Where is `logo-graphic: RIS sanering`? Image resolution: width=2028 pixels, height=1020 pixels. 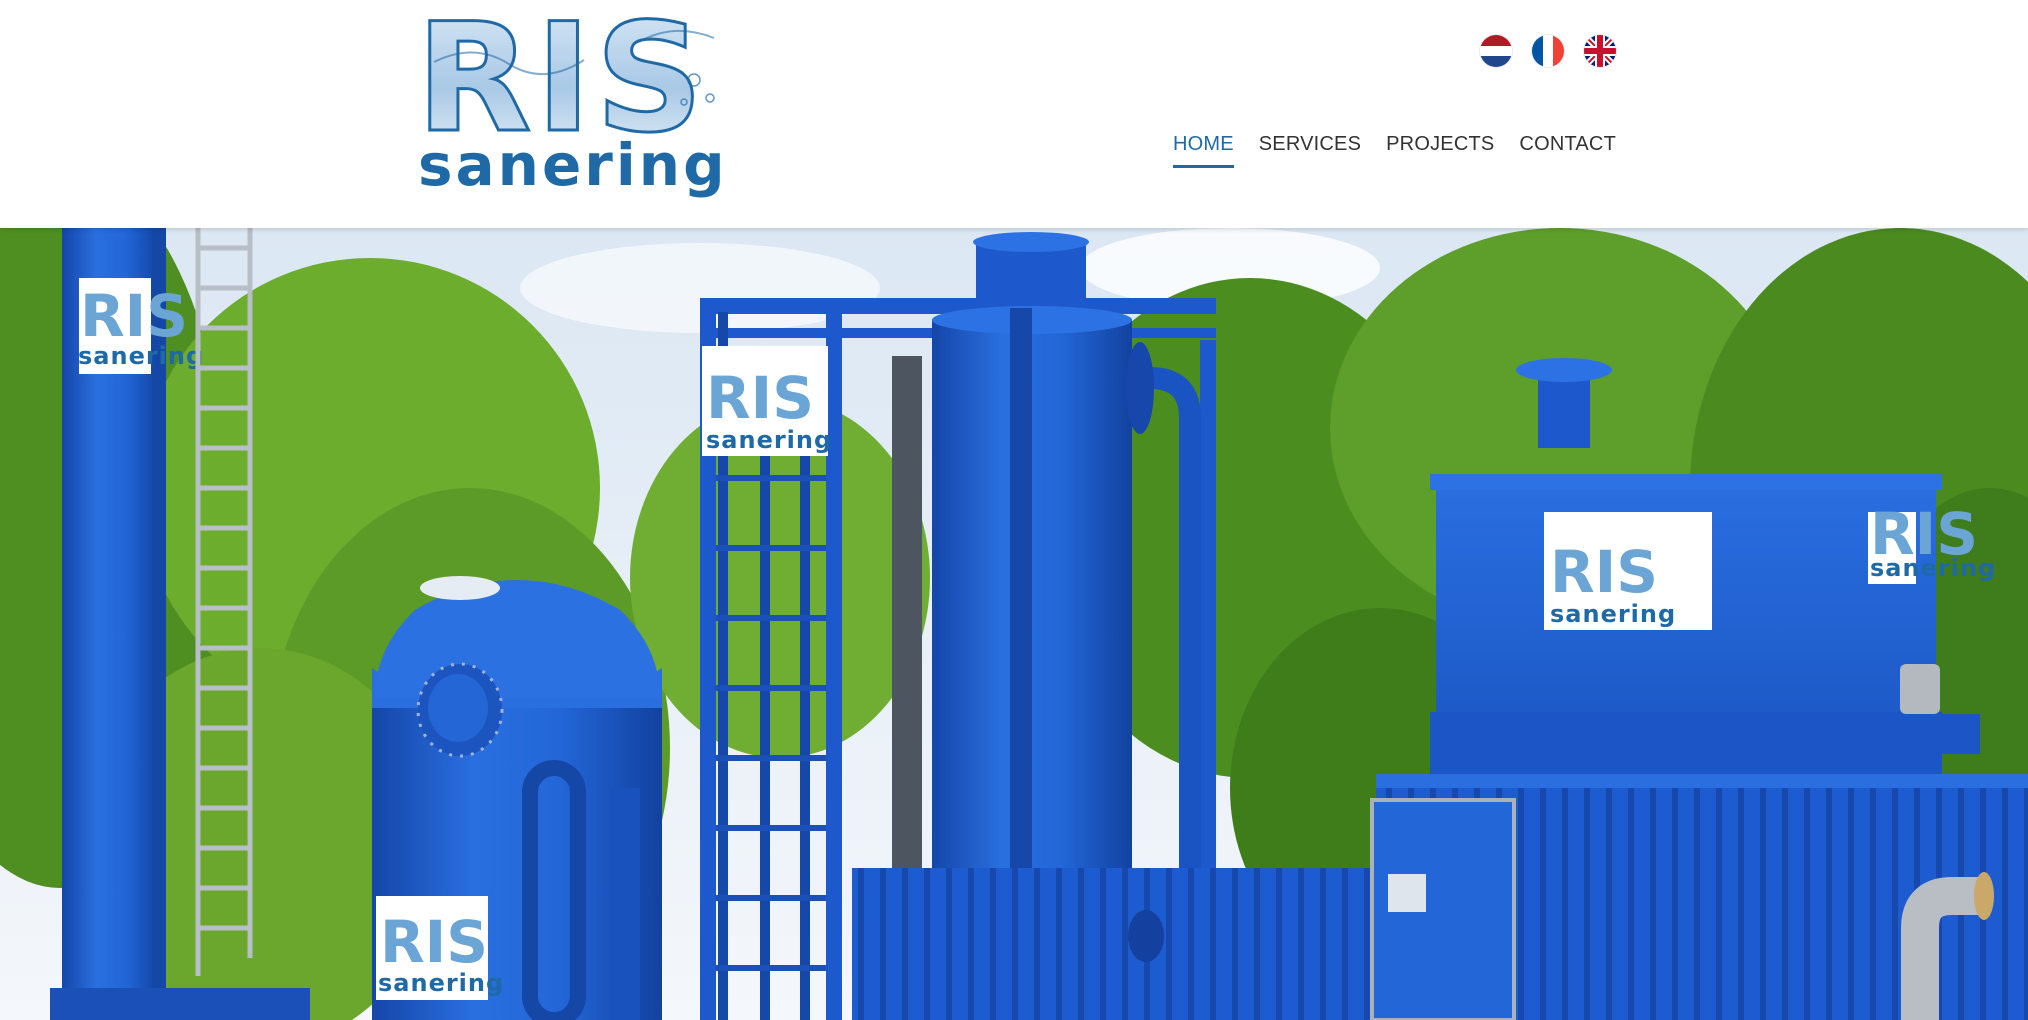
logo-graphic: RIS sanering is located at coordinates (571, 100).